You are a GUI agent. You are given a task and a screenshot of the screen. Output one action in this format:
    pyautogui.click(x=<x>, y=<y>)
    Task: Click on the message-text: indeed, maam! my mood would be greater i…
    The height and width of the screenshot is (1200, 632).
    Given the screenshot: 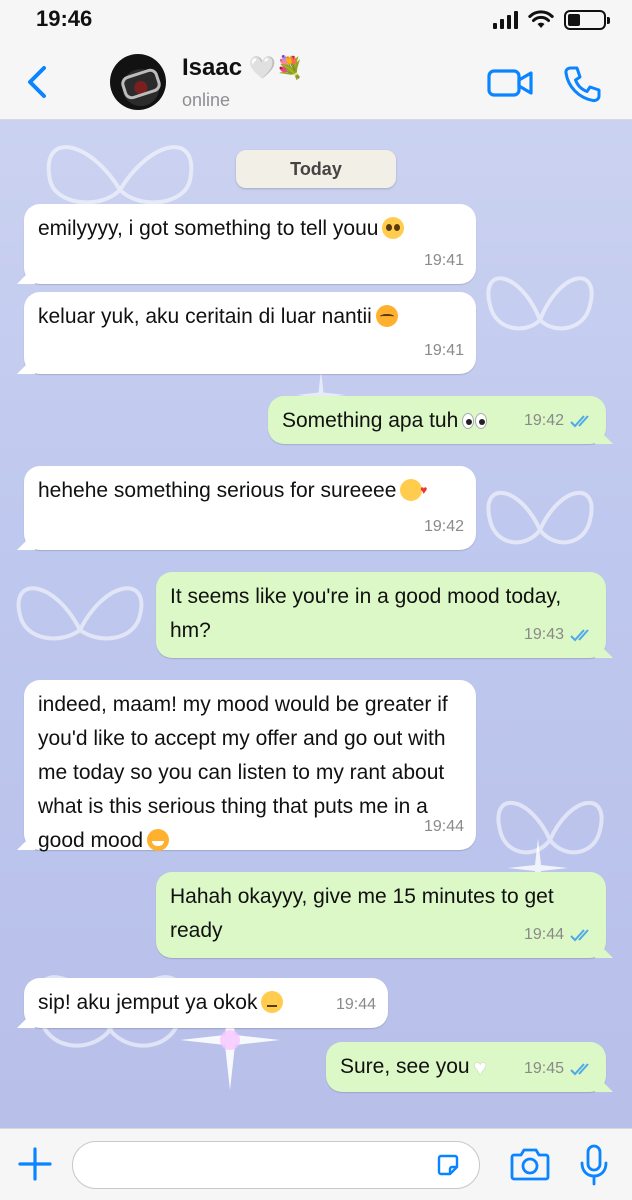 What is the action you would take?
    pyautogui.click(x=250, y=773)
    